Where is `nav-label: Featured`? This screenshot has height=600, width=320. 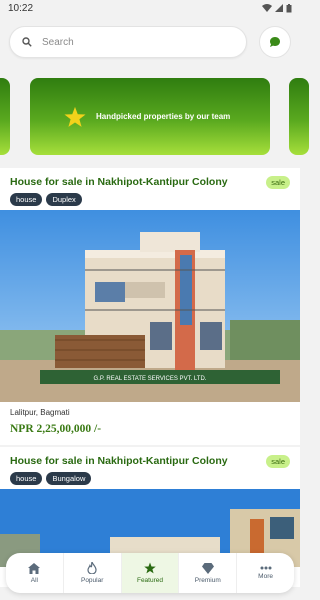
nav-label: Featured is located at coordinates (149, 580).